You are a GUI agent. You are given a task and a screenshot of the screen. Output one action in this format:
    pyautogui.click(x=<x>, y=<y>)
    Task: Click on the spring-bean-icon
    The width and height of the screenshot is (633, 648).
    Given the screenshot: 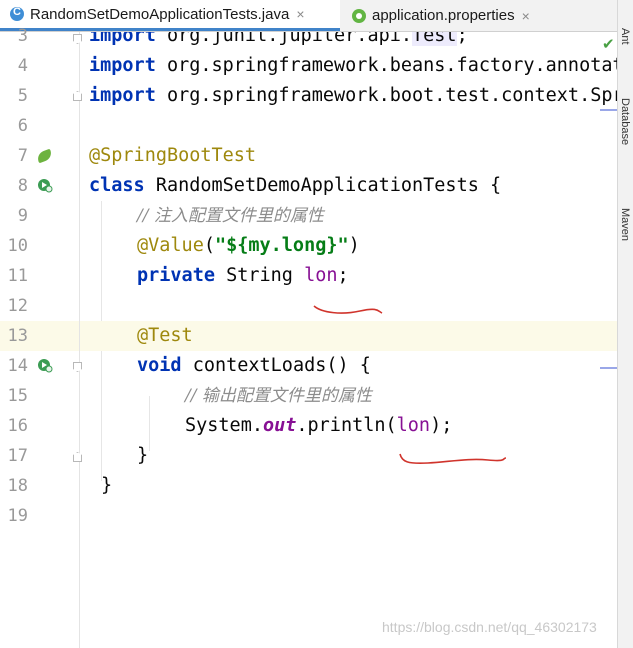 What is the action you would take?
    pyautogui.click(x=44, y=156)
    